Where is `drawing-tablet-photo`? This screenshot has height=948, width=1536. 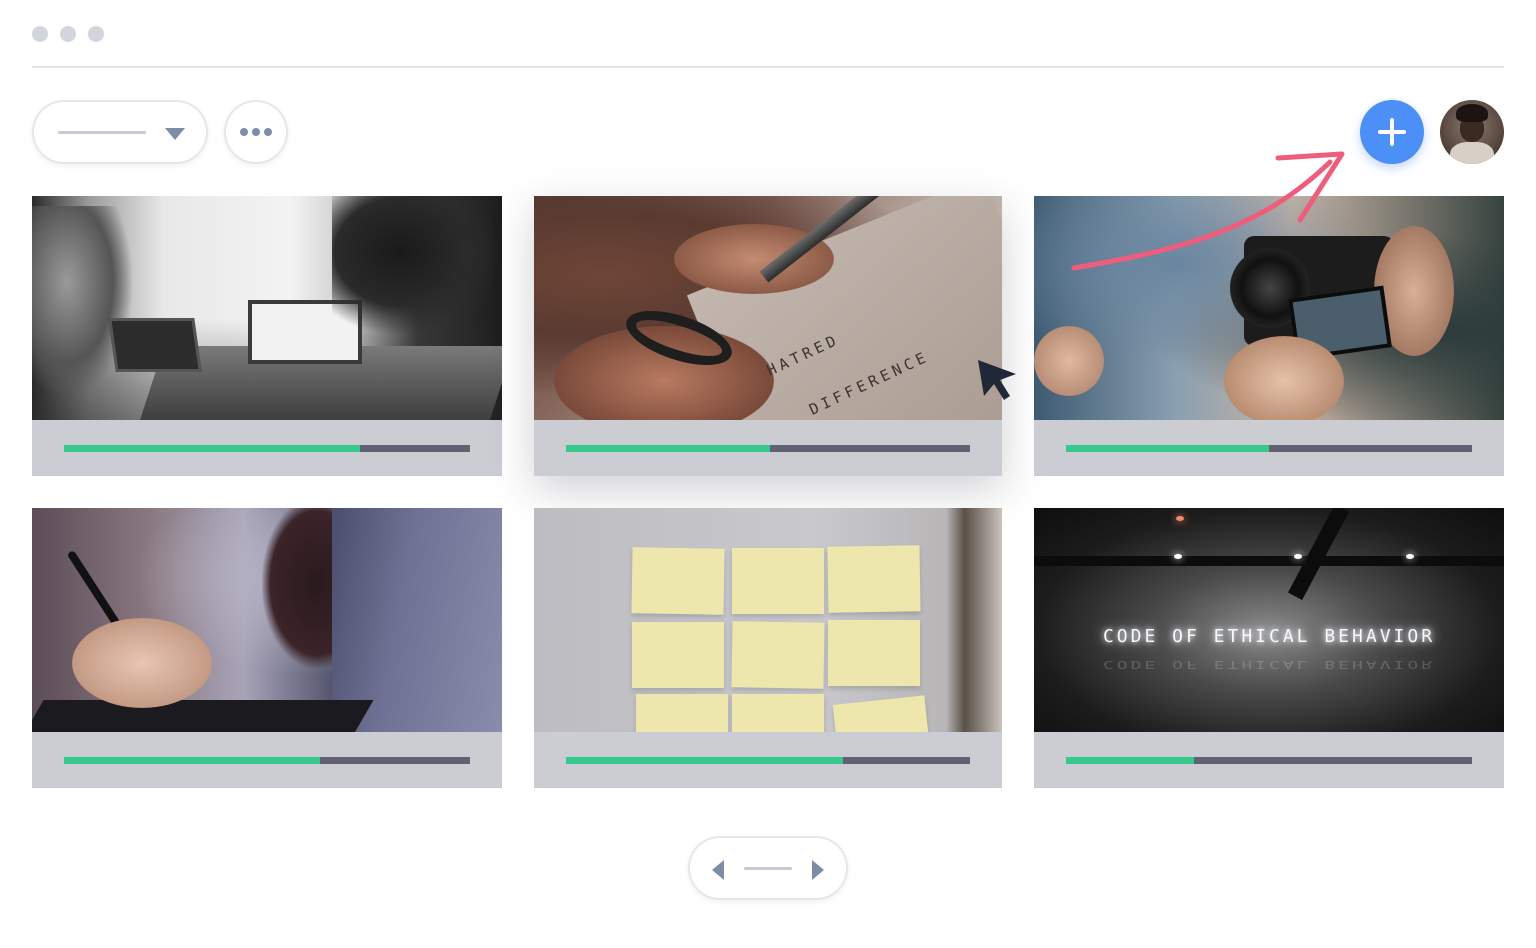
drawing-tablet-photo is located at coordinates (267, 620).